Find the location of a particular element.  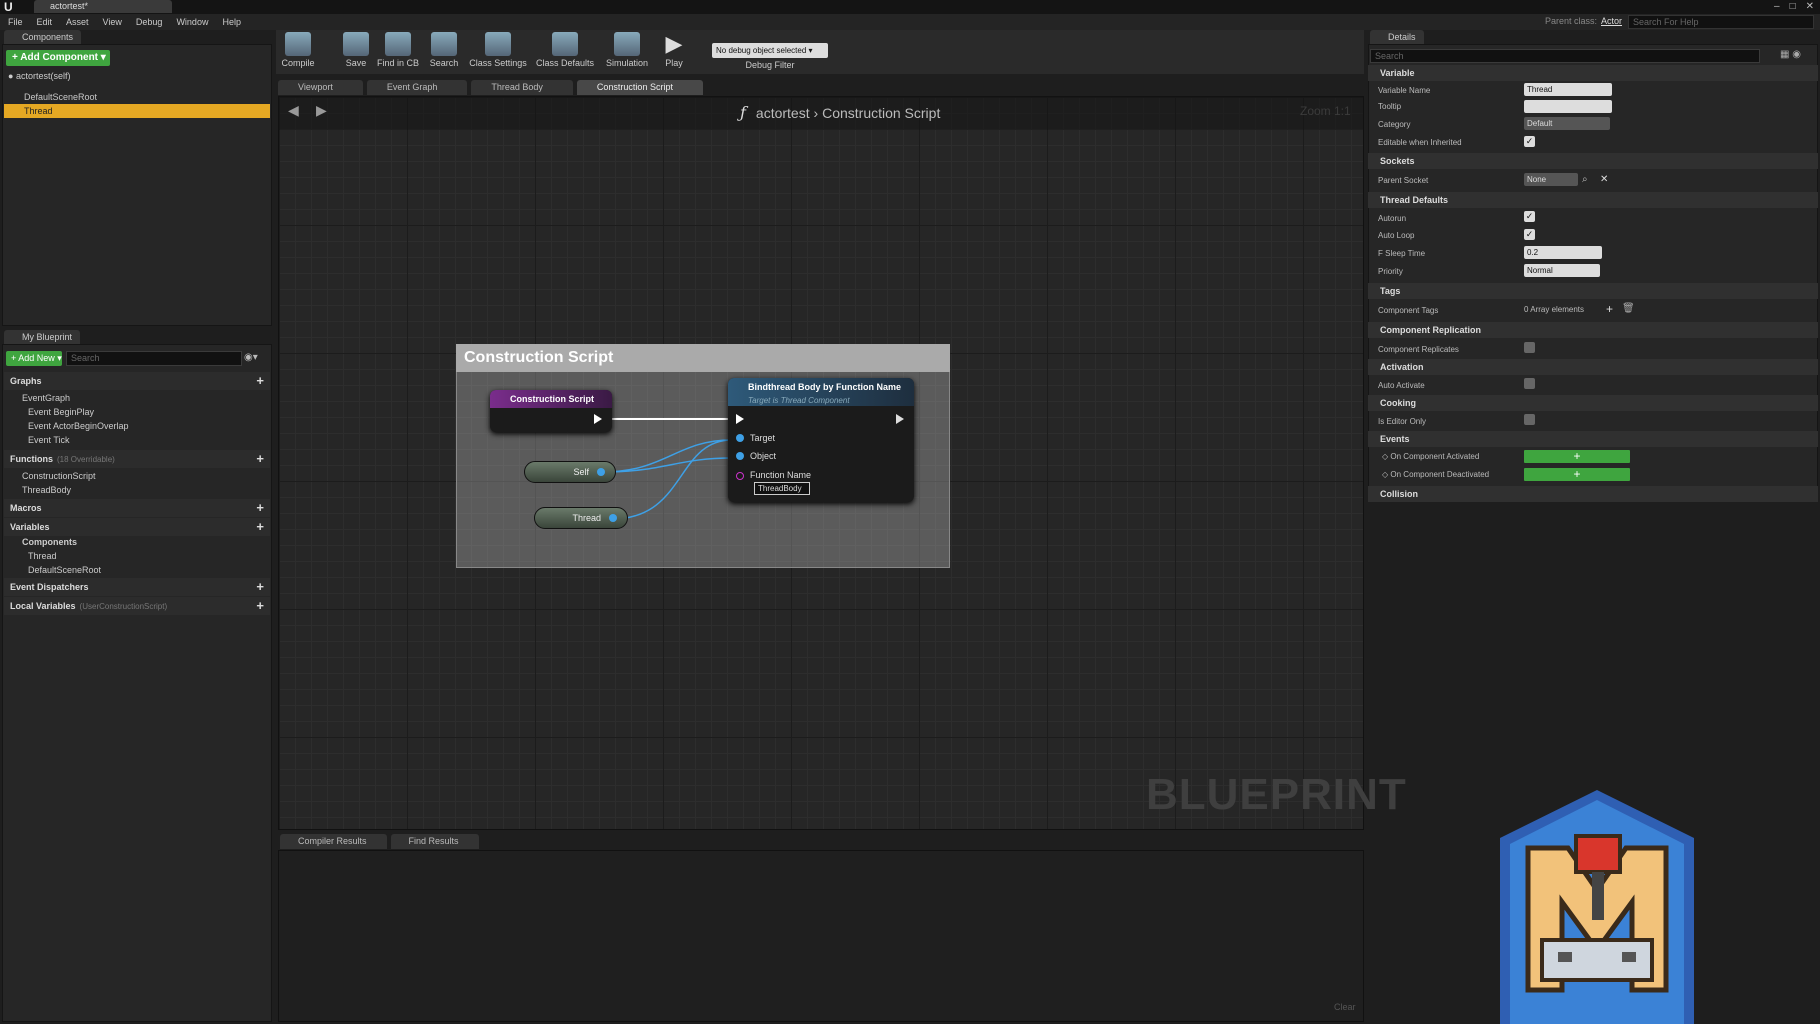

section-tags: Tags is located at coordinates (1593, 291).